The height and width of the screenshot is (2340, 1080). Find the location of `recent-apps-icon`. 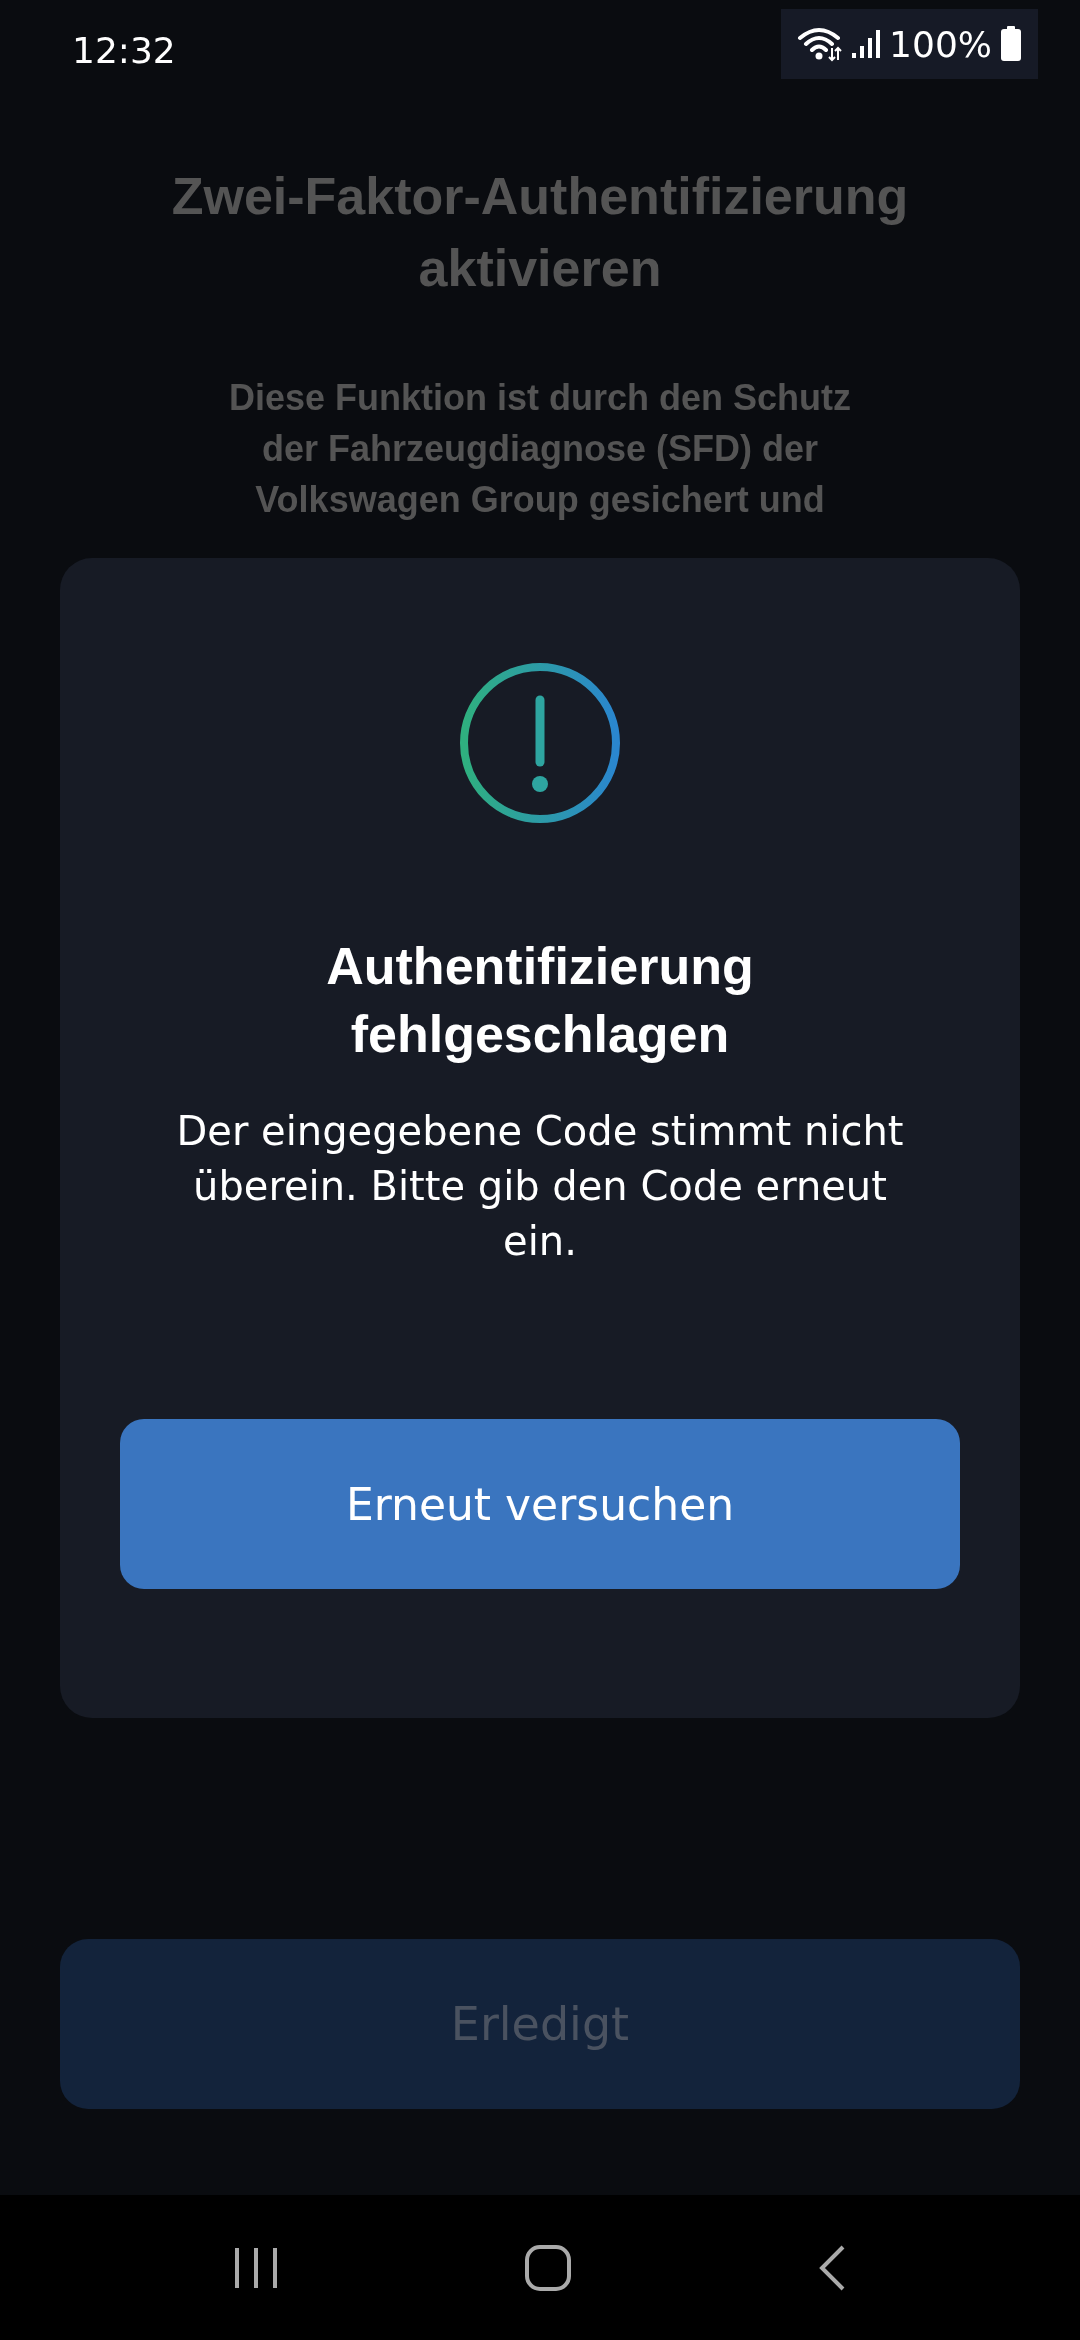

recent-apps-icon is located at coordinates (255, 2267).